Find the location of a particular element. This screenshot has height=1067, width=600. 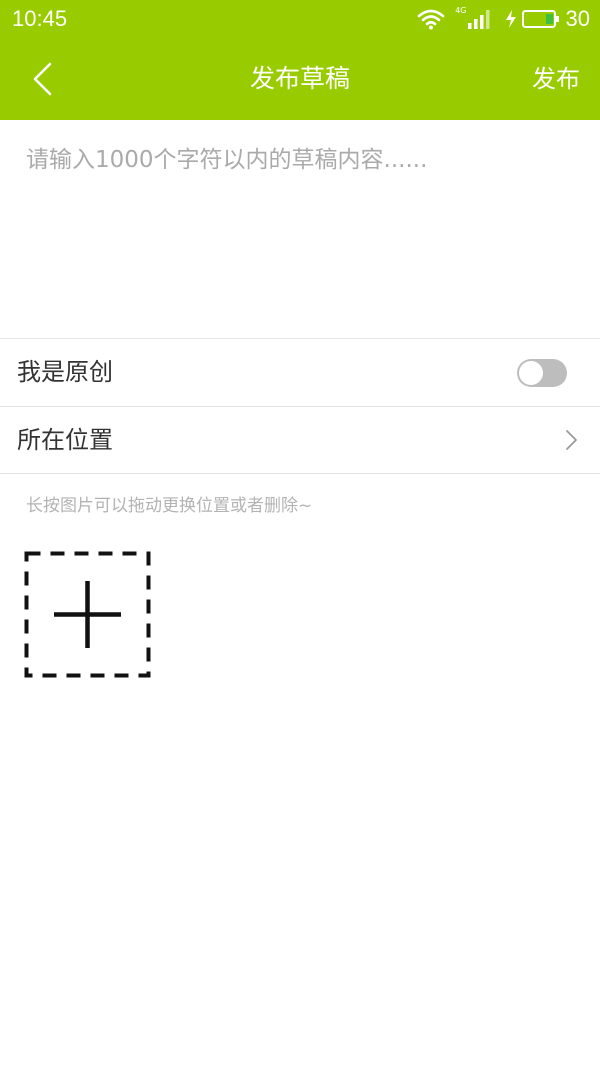

original-toggle is located at coordinates (542, 373).